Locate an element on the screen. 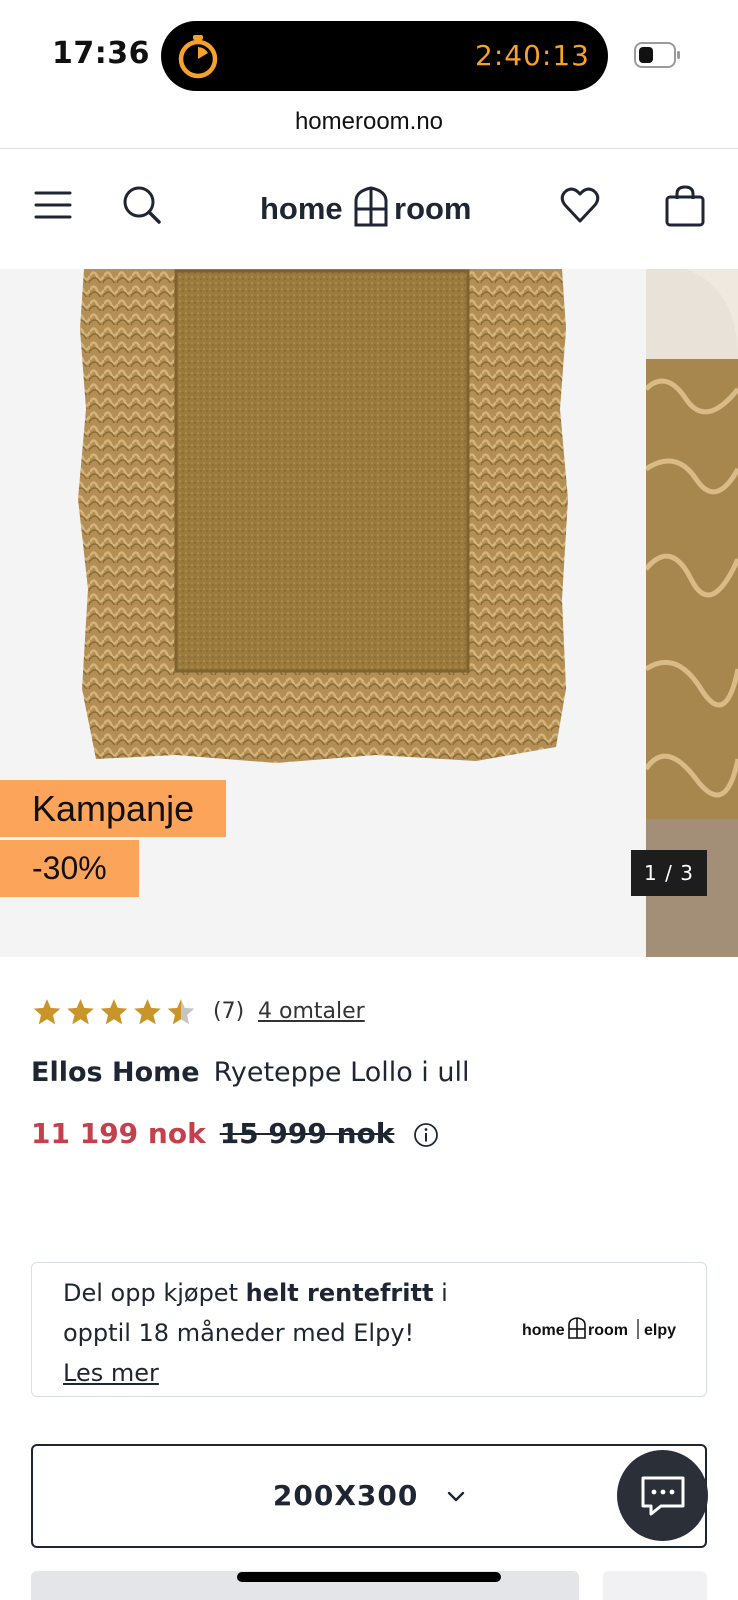 The image size is (738, 1600). search-icon is located at coordinates (142, 205).